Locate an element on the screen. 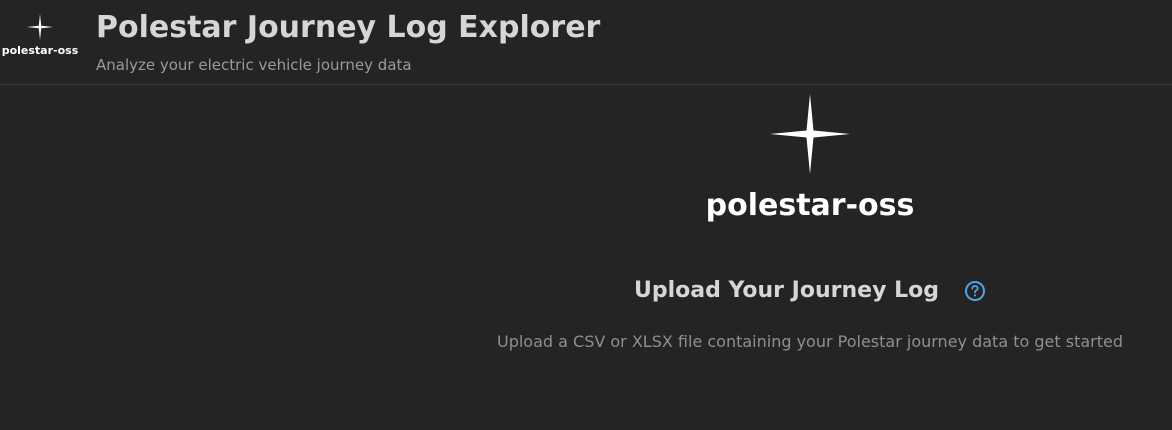 This screenshot has height=430, width=1172. header-logo: polestar-oss is located at coordinates (40, 35).